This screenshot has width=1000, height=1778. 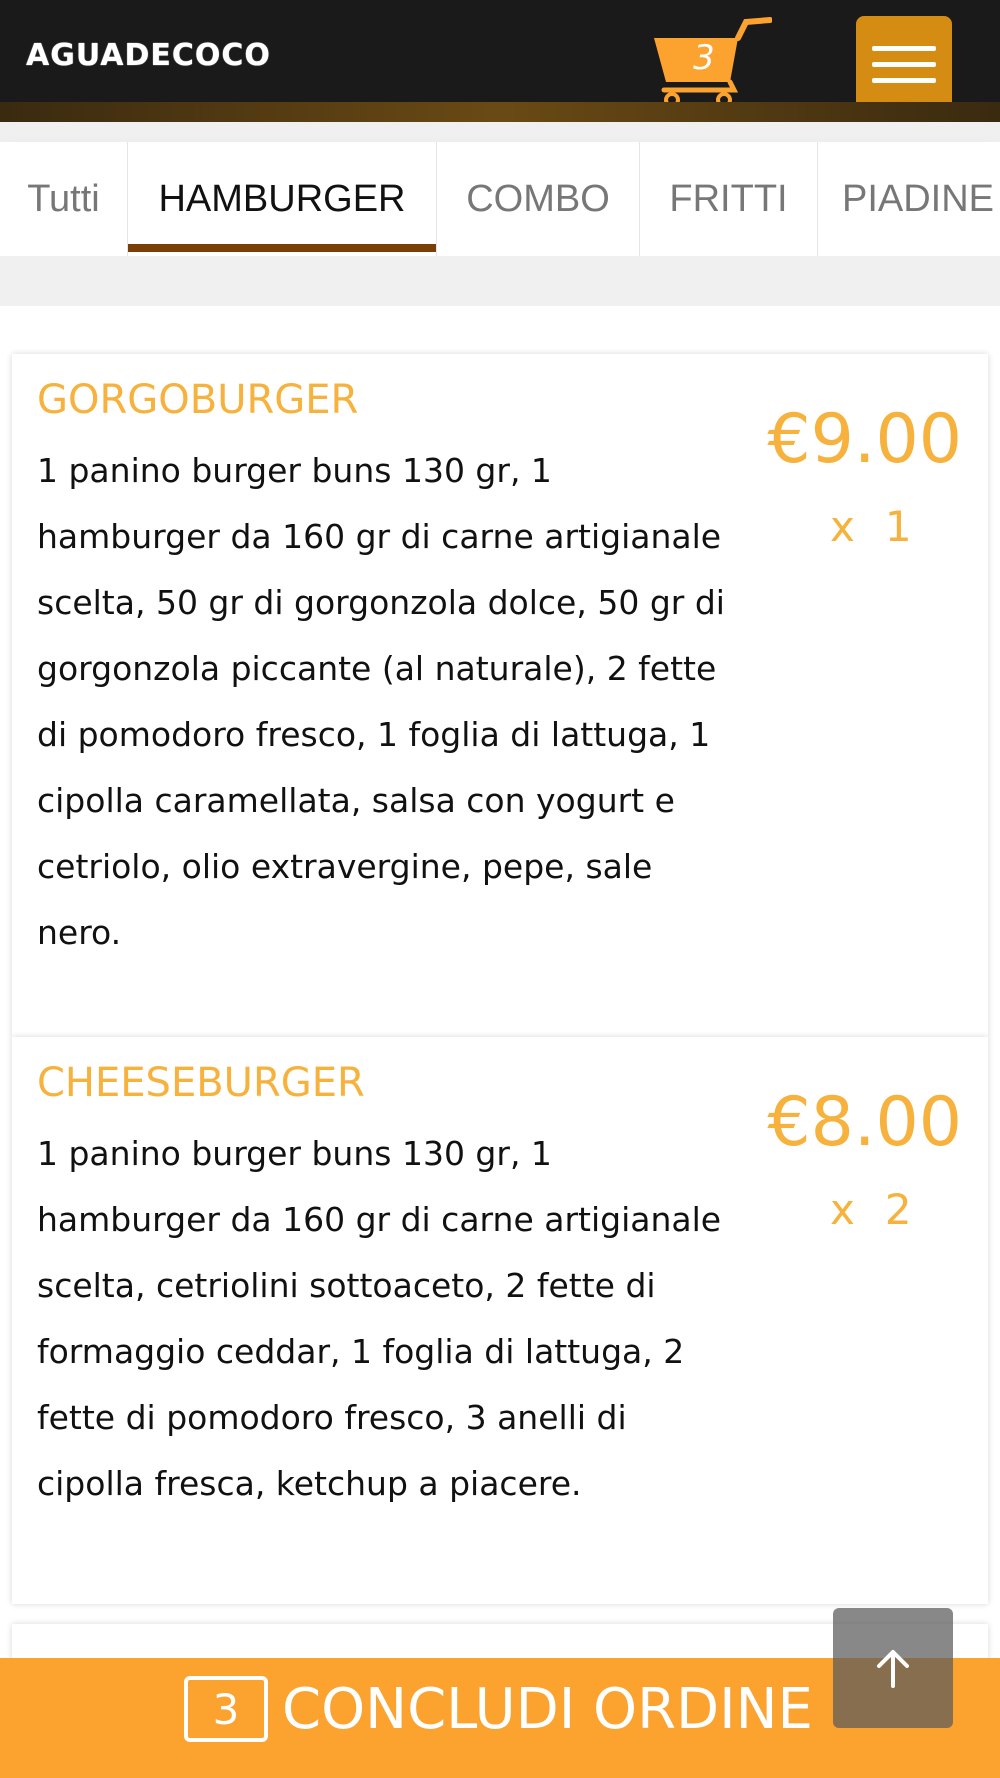 What do you see at coordinates (500, 112) in the screenshot?
I see `header-decorative-stripe` at bounding box center [500, 112].